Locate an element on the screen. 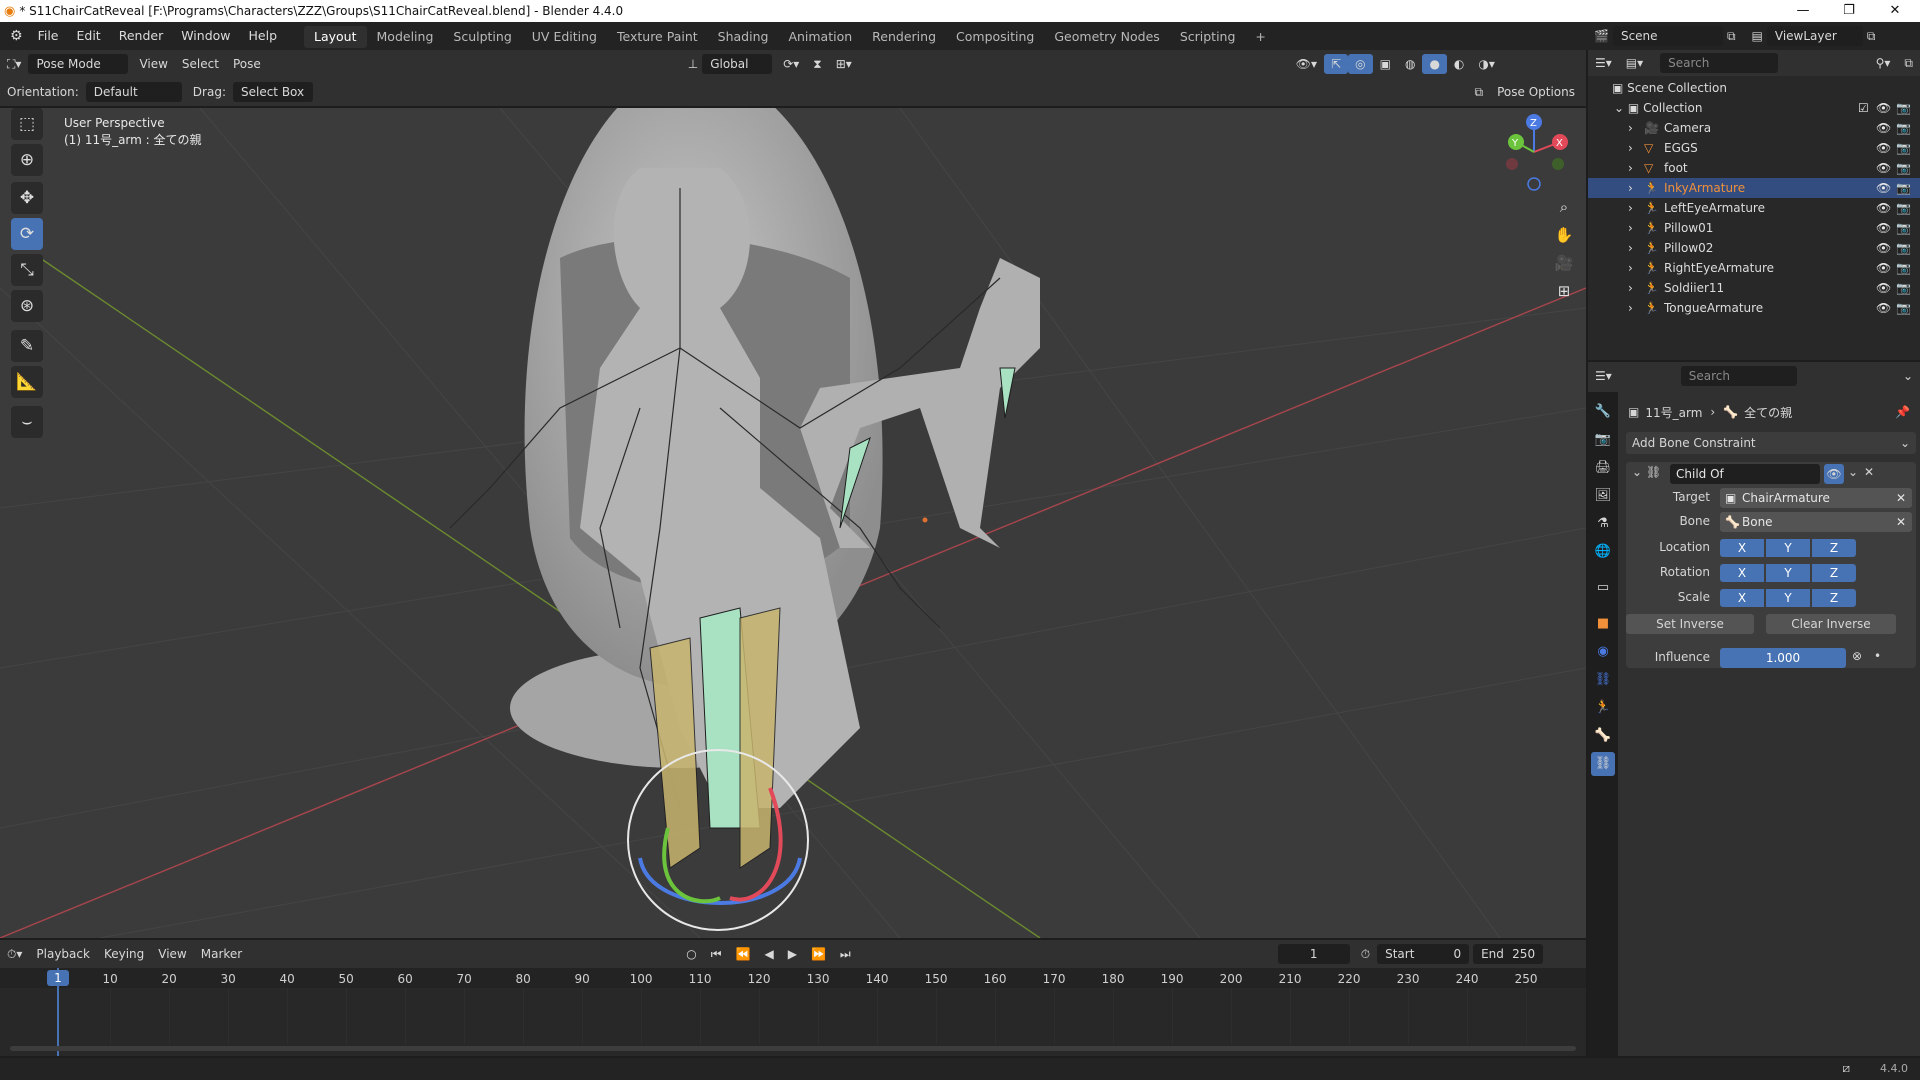 This screenshot has width=1920, height=1080. menu-edit: Edit is located at coordinates (88, 36).